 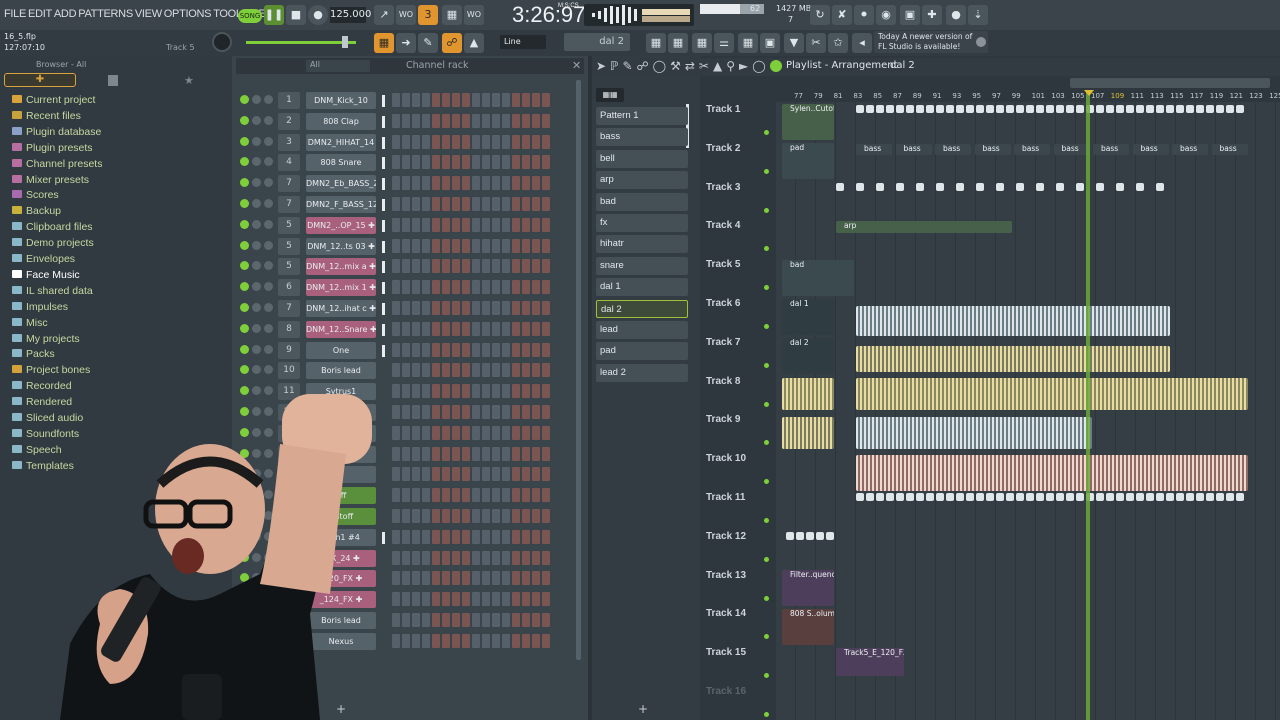 I want to click on channel-mixer-track: 9, so click(x=289, y=350).